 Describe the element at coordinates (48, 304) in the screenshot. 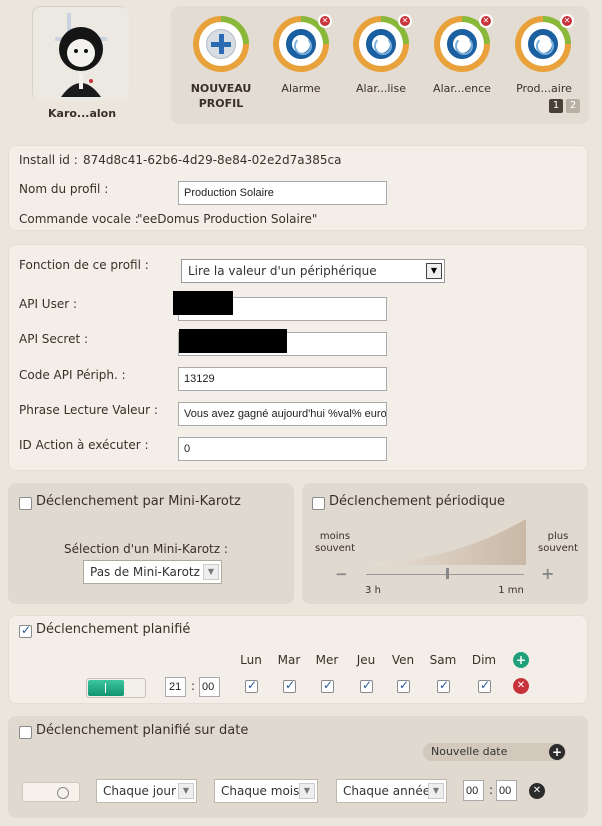

I see `api-user-label: API User :` at that location.